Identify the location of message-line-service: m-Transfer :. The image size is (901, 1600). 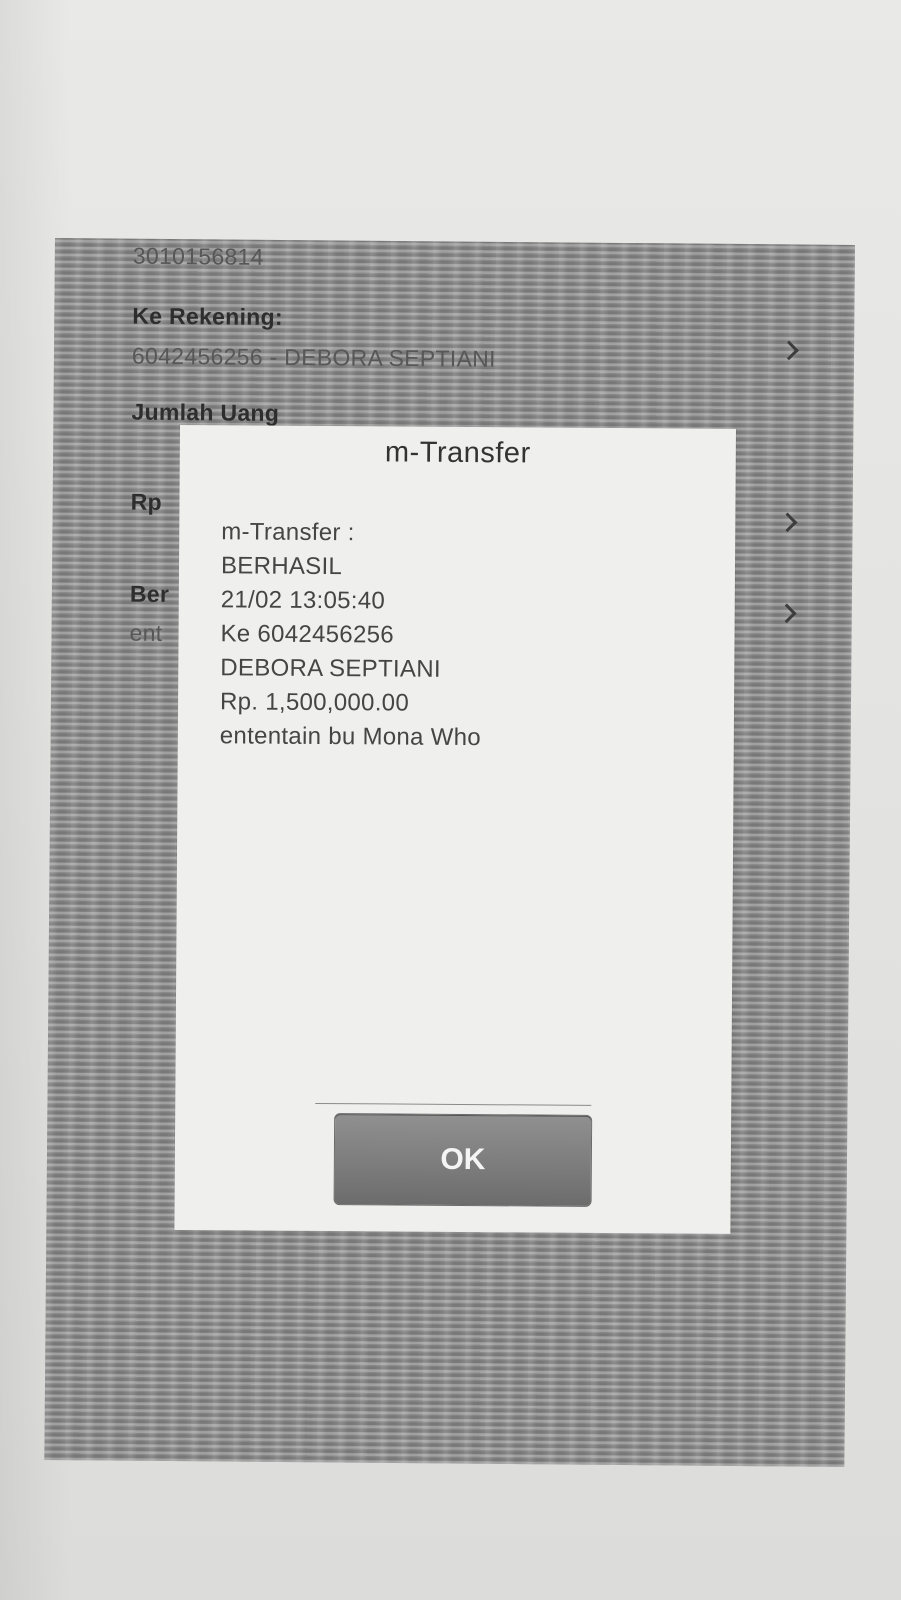
(288, 532).